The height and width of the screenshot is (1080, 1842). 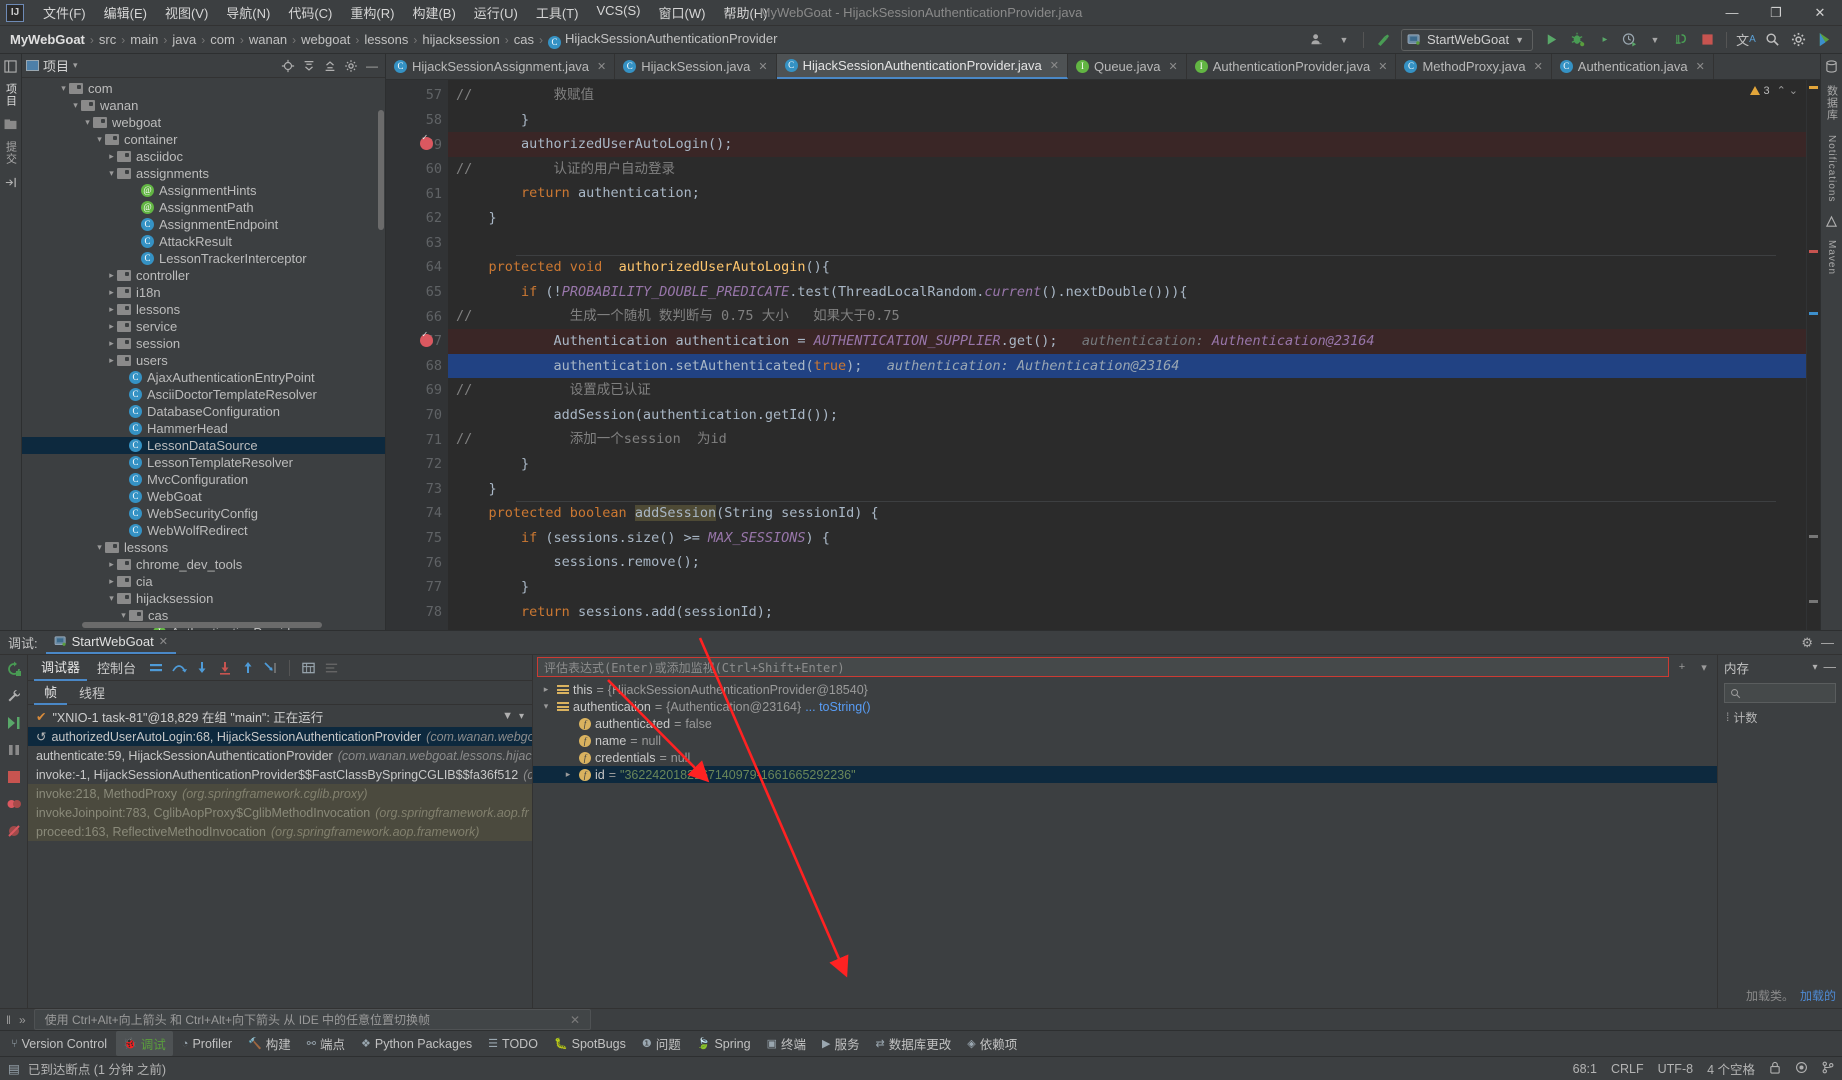 What do you see at coordinates (696, 67) in the screenshot?
I see `editor-tab-1: C HijackSession.java ✕` at bounding box center [696, 67].